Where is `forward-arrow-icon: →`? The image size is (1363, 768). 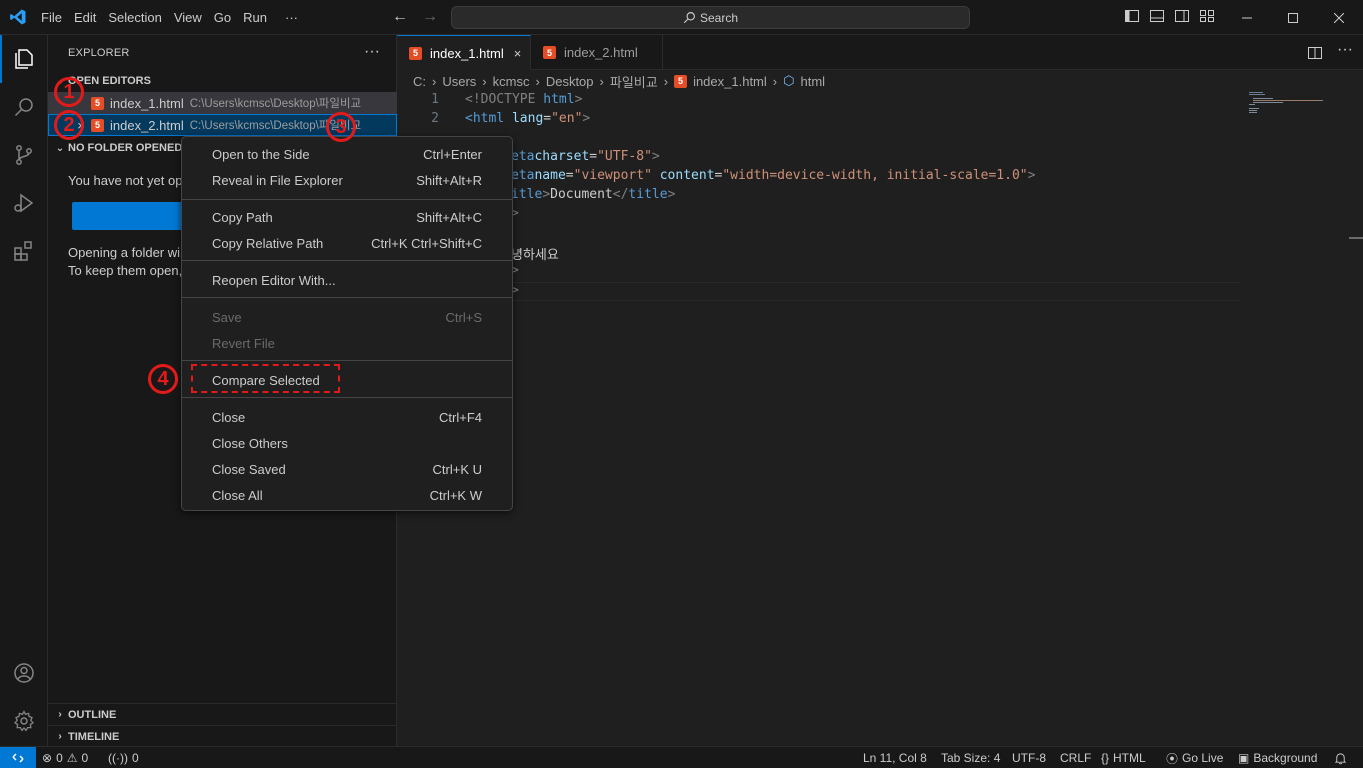 forward-arrow-icon: → is located at coordinates (430, 17).